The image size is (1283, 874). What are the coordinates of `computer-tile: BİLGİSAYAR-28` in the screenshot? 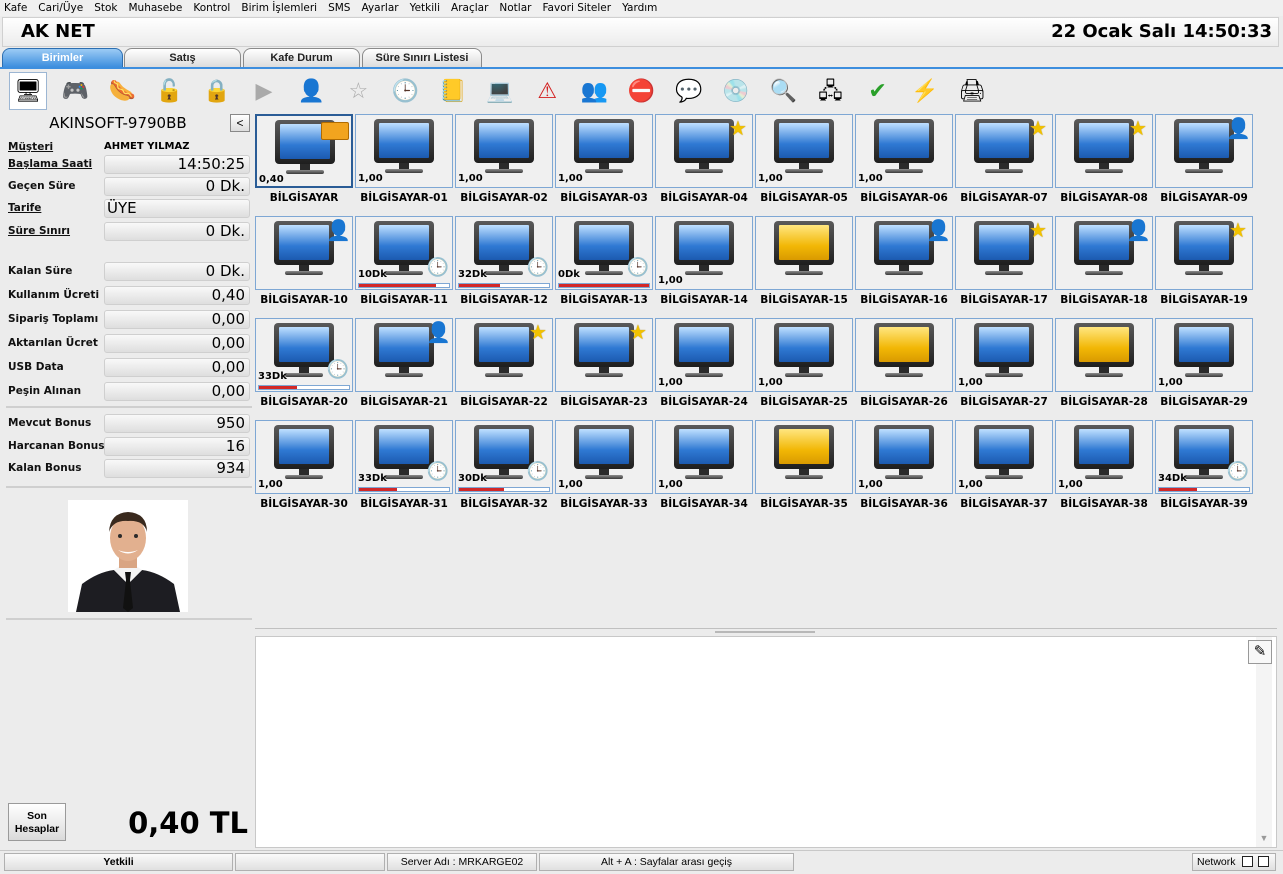 It's located at (1104, 367).